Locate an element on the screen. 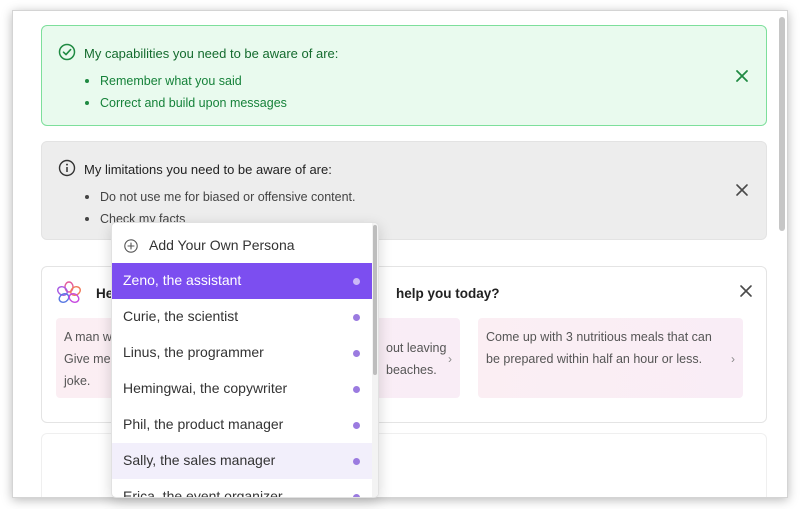 Image resolution: width=800 pixels, height=509 pixels. persona-item-hemingwai: Hemingwai, the copywriter is located at coordinates (243, 389).